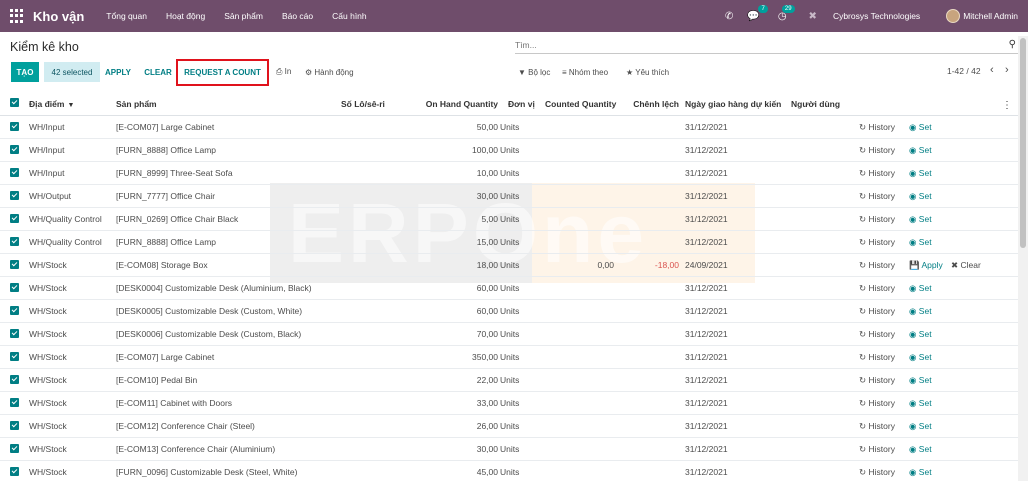  Describe the element at coordinates (735, 265) in the screenshot. I see `row-scheduled-date: 24/09/2021` at that location.